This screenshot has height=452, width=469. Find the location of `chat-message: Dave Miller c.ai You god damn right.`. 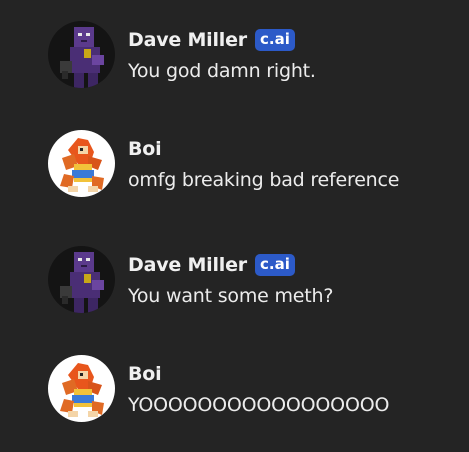

chat-message: Dave Miller c.ai You god damn right. is located at coordinates (253, 53).